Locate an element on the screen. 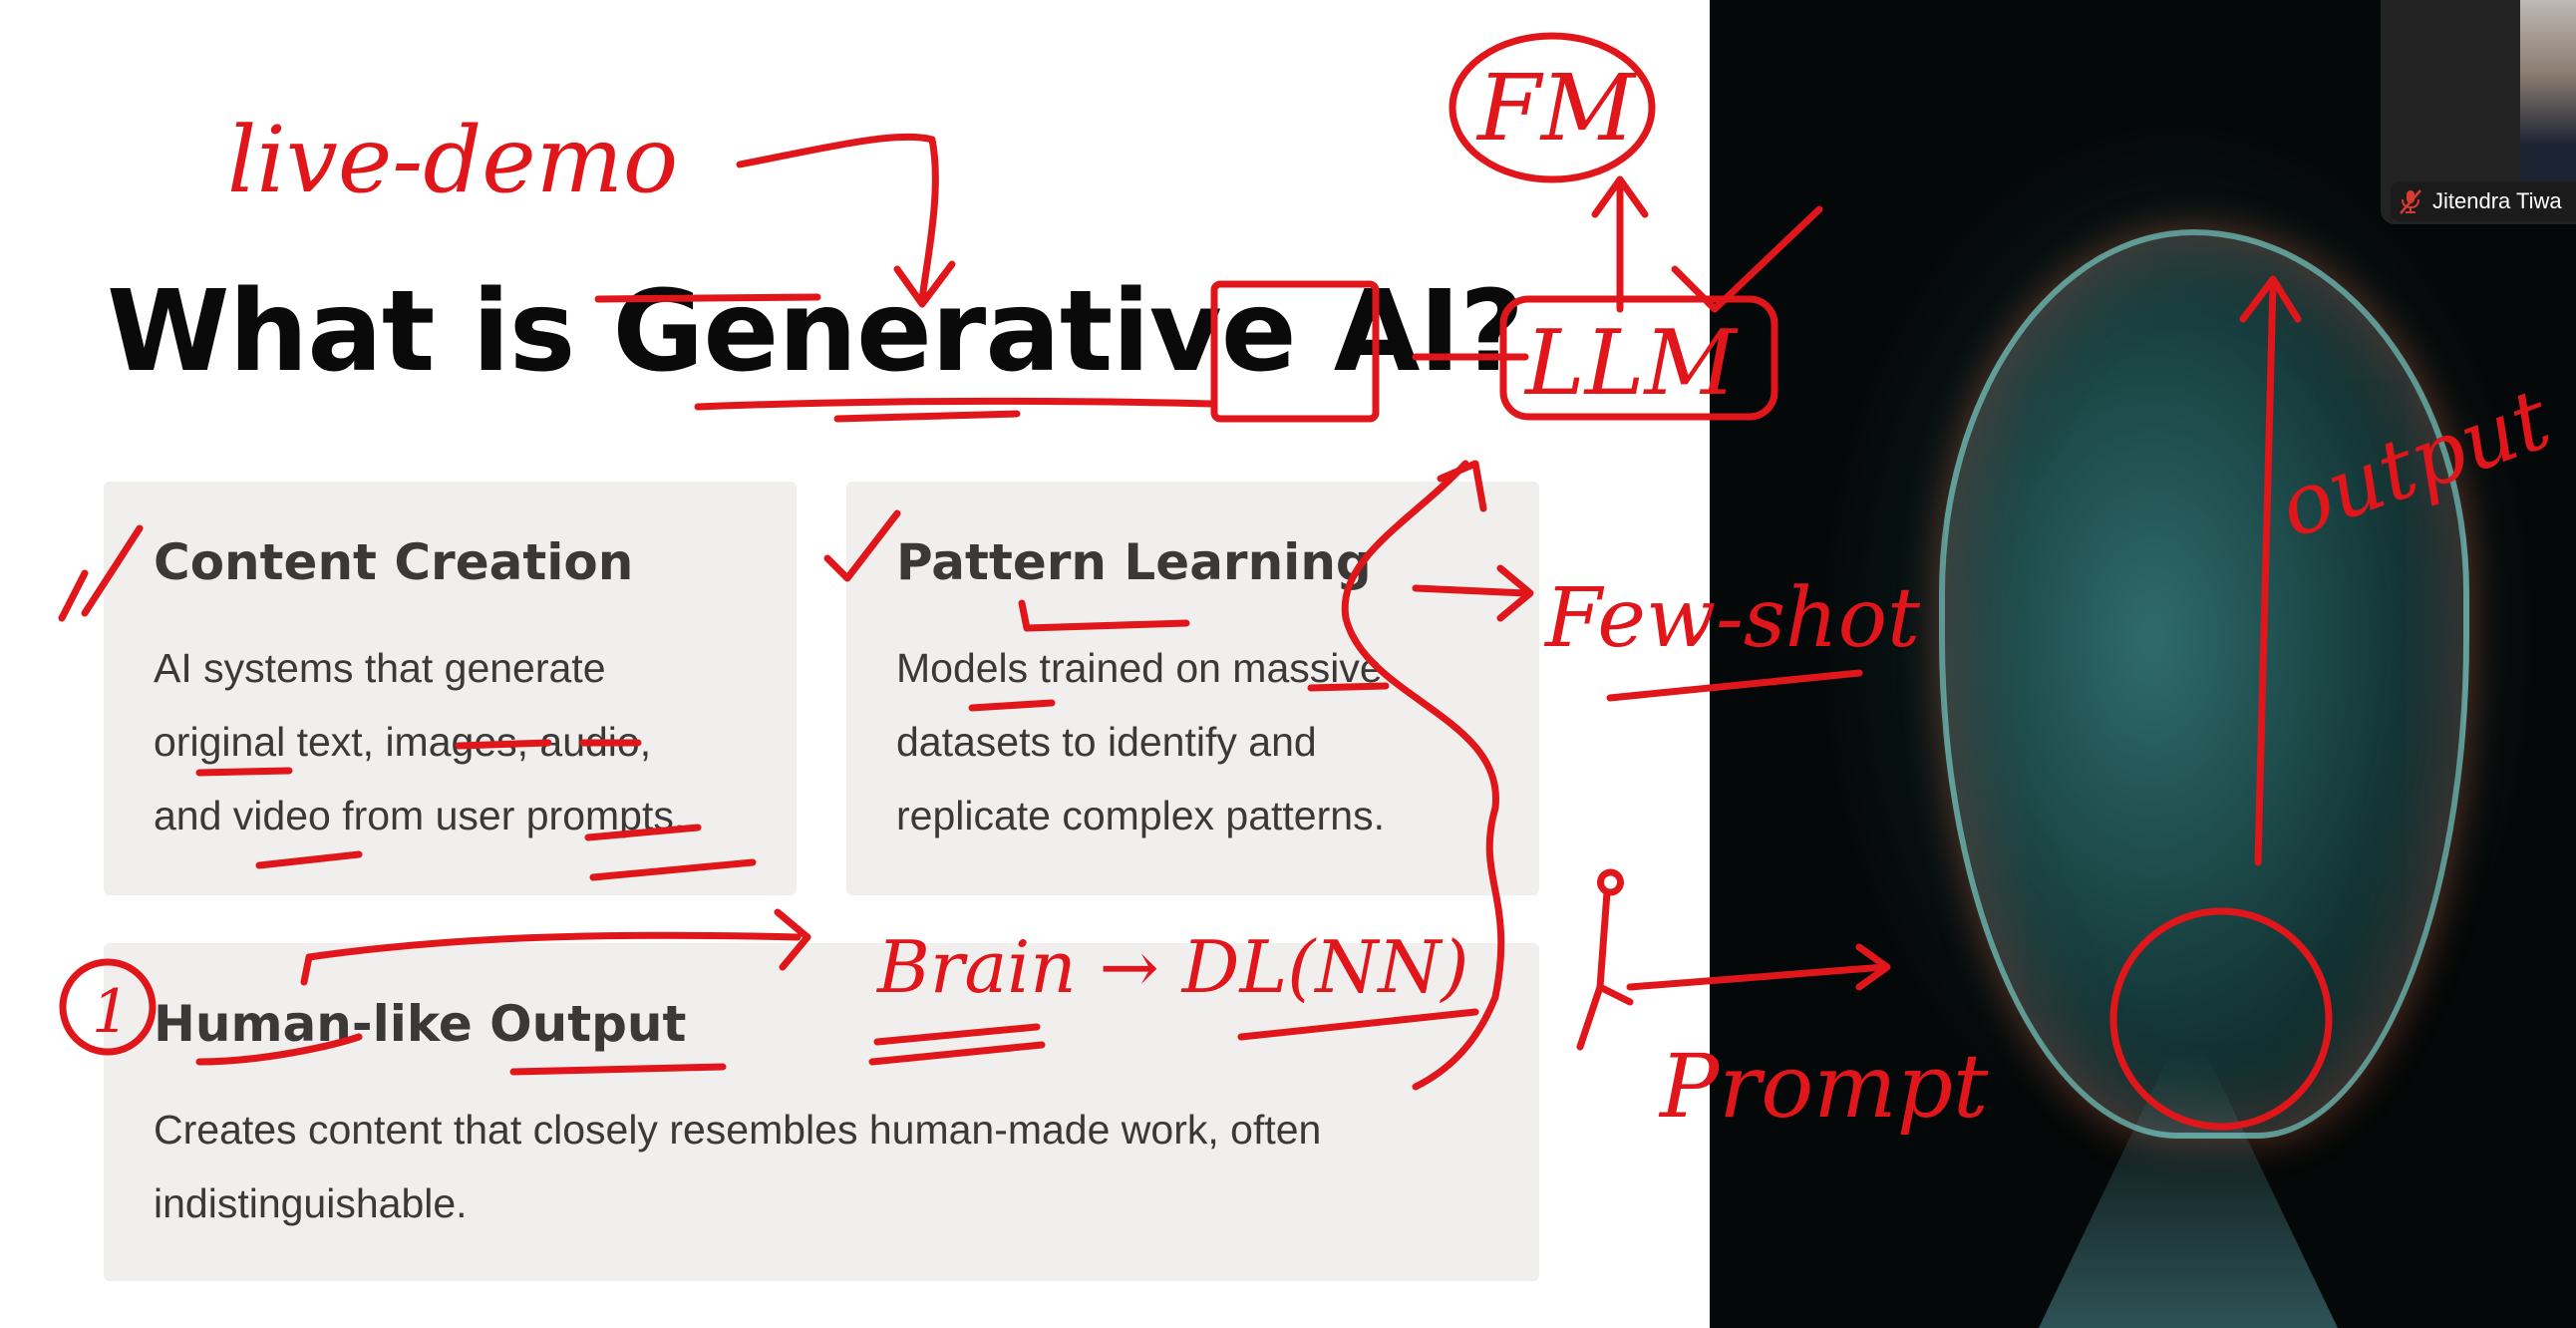  annotation-live-demo: live-demo is located at coordinates (452, 160).